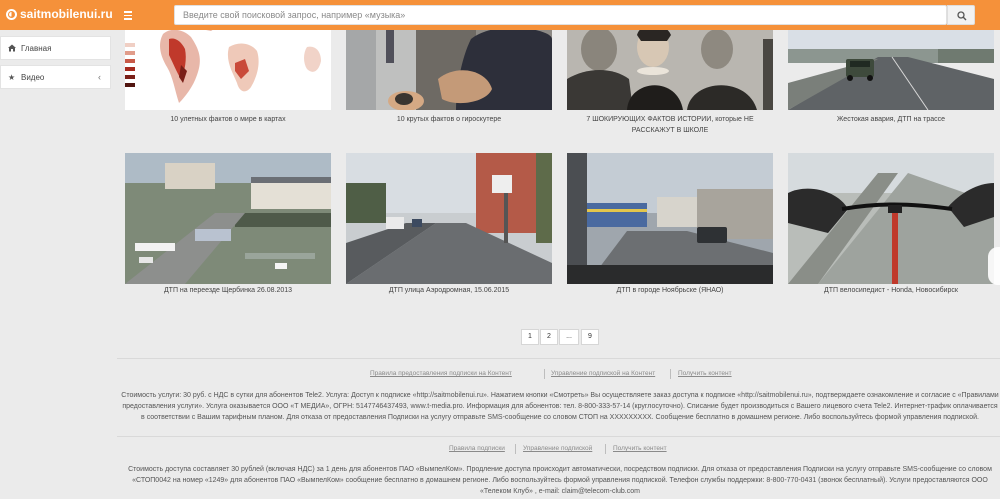 This screenshot has height=499, width=1000. What do you see at coordinates (99, 77) in the screenshot?
I see `chevron-left-icon: ‹` at bounding box center [99, 77].